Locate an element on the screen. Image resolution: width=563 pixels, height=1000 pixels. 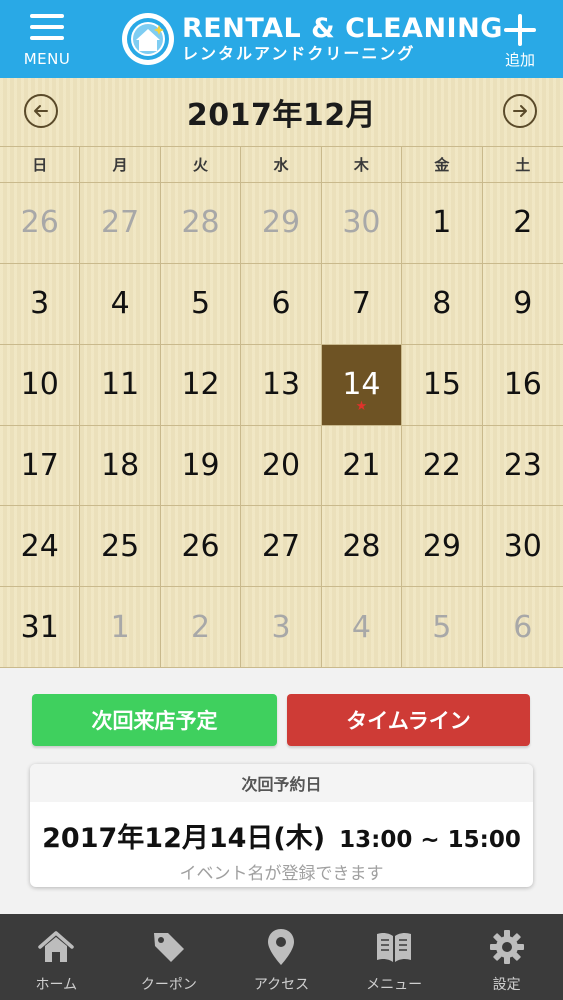
day-number: 16 is located at coordinates (522, 385).